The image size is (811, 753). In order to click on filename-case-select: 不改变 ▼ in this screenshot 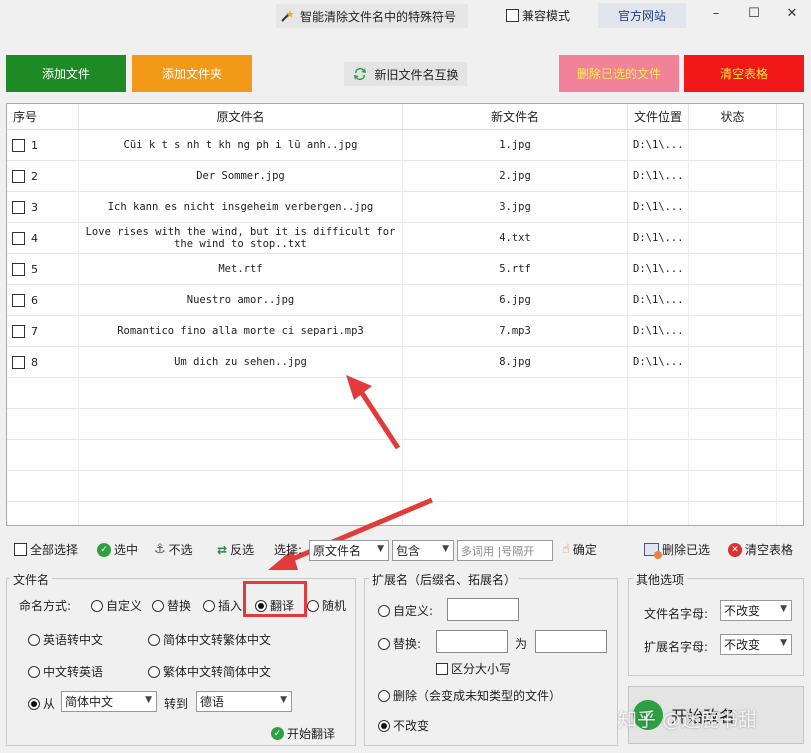, I will do `click(756, 610)`.